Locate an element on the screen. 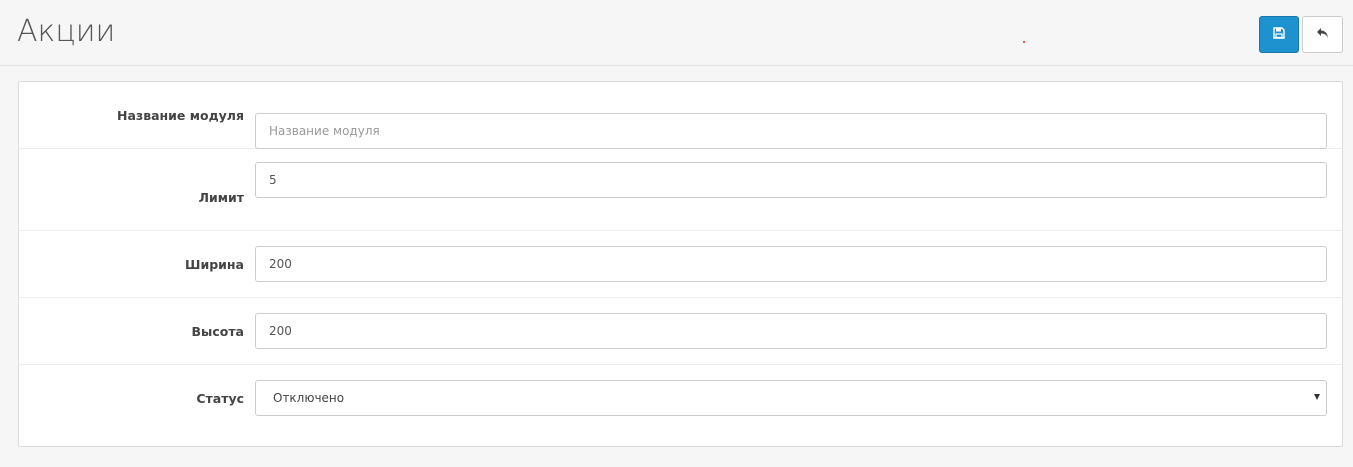 This screenshot has width=1353, height=467. caret-down-icon is located at coordinates (1317, 397).